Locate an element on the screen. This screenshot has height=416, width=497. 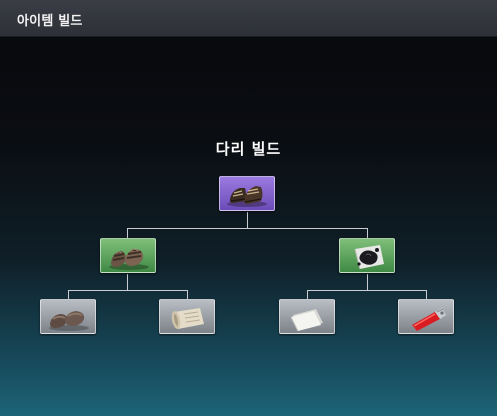
connector-top-horizontal is located at coordinates (247, 228).